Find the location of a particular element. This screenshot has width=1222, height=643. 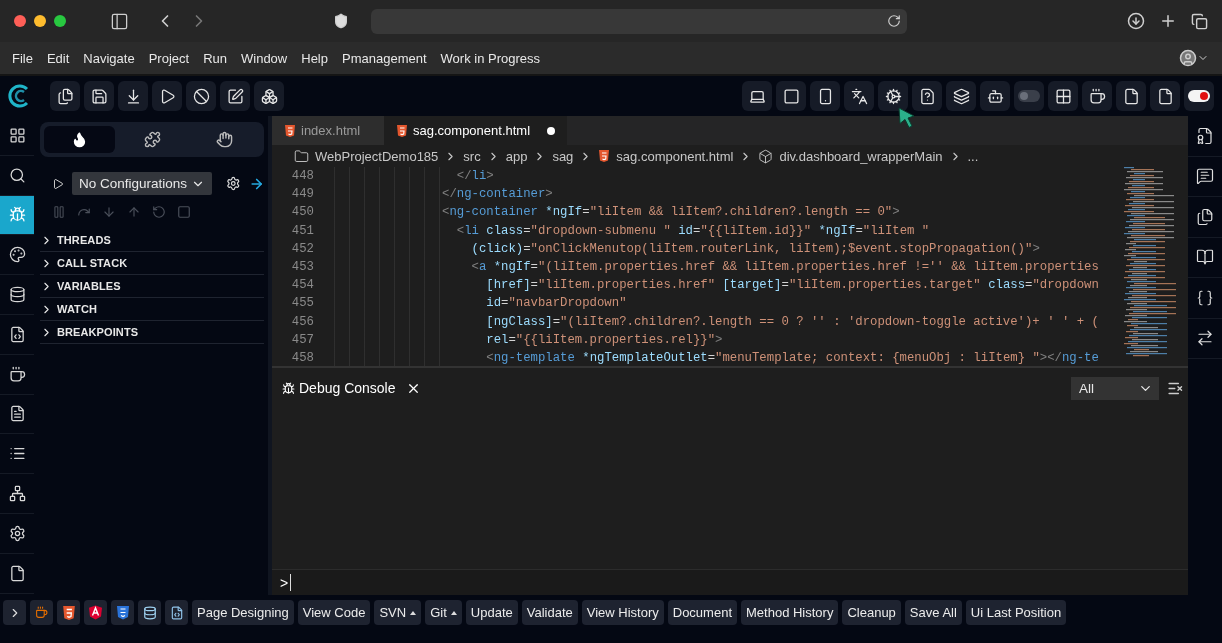

file-code-icon is located at coordinates (176, 612).